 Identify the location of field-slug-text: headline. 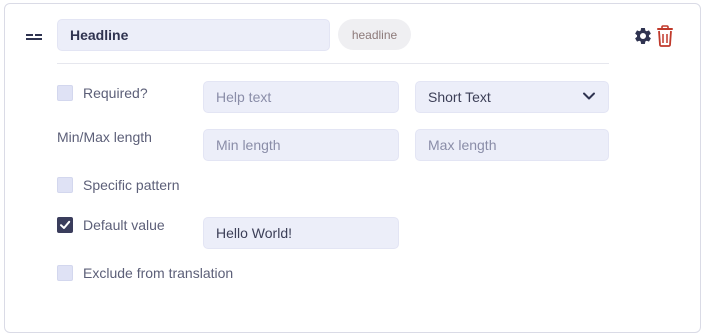
(374, 34).